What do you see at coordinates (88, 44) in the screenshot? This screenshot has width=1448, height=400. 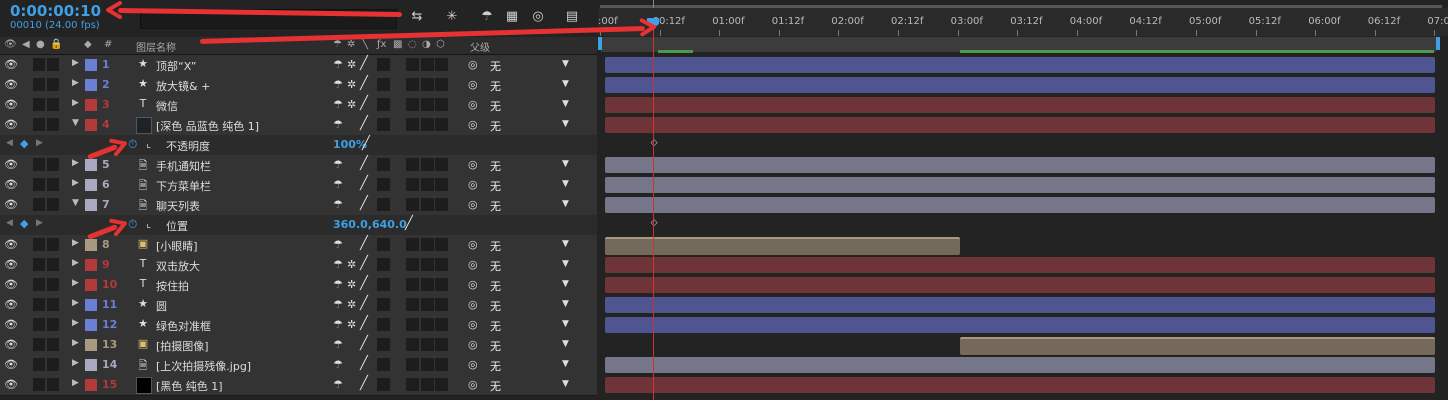 I see `label-column-icon: ◆` at bounding box center [88, 44].